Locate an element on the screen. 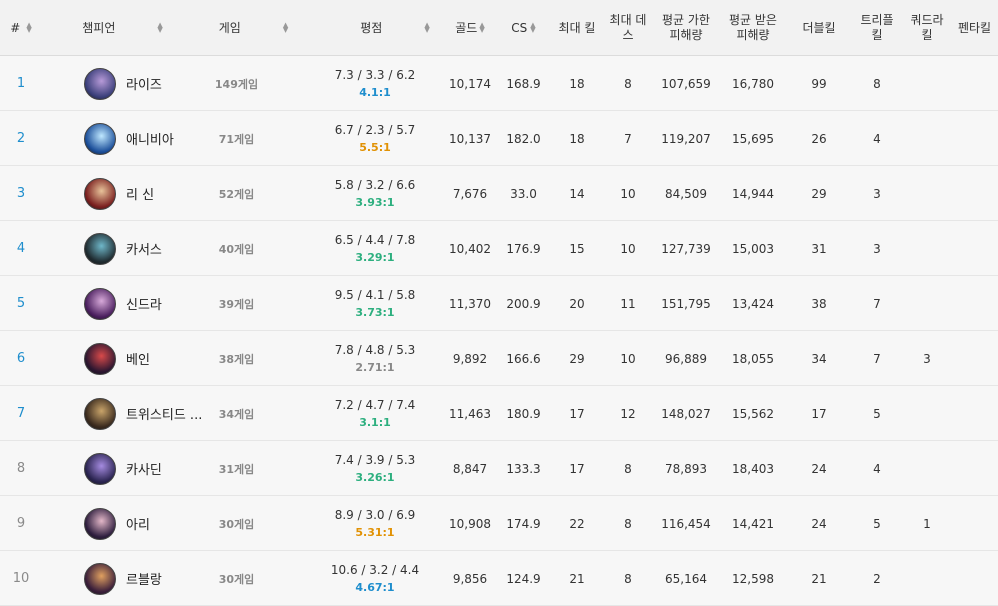 This screenshot has width=998, height=606. champion-name: 아리 is located at coordinates (138, 523).